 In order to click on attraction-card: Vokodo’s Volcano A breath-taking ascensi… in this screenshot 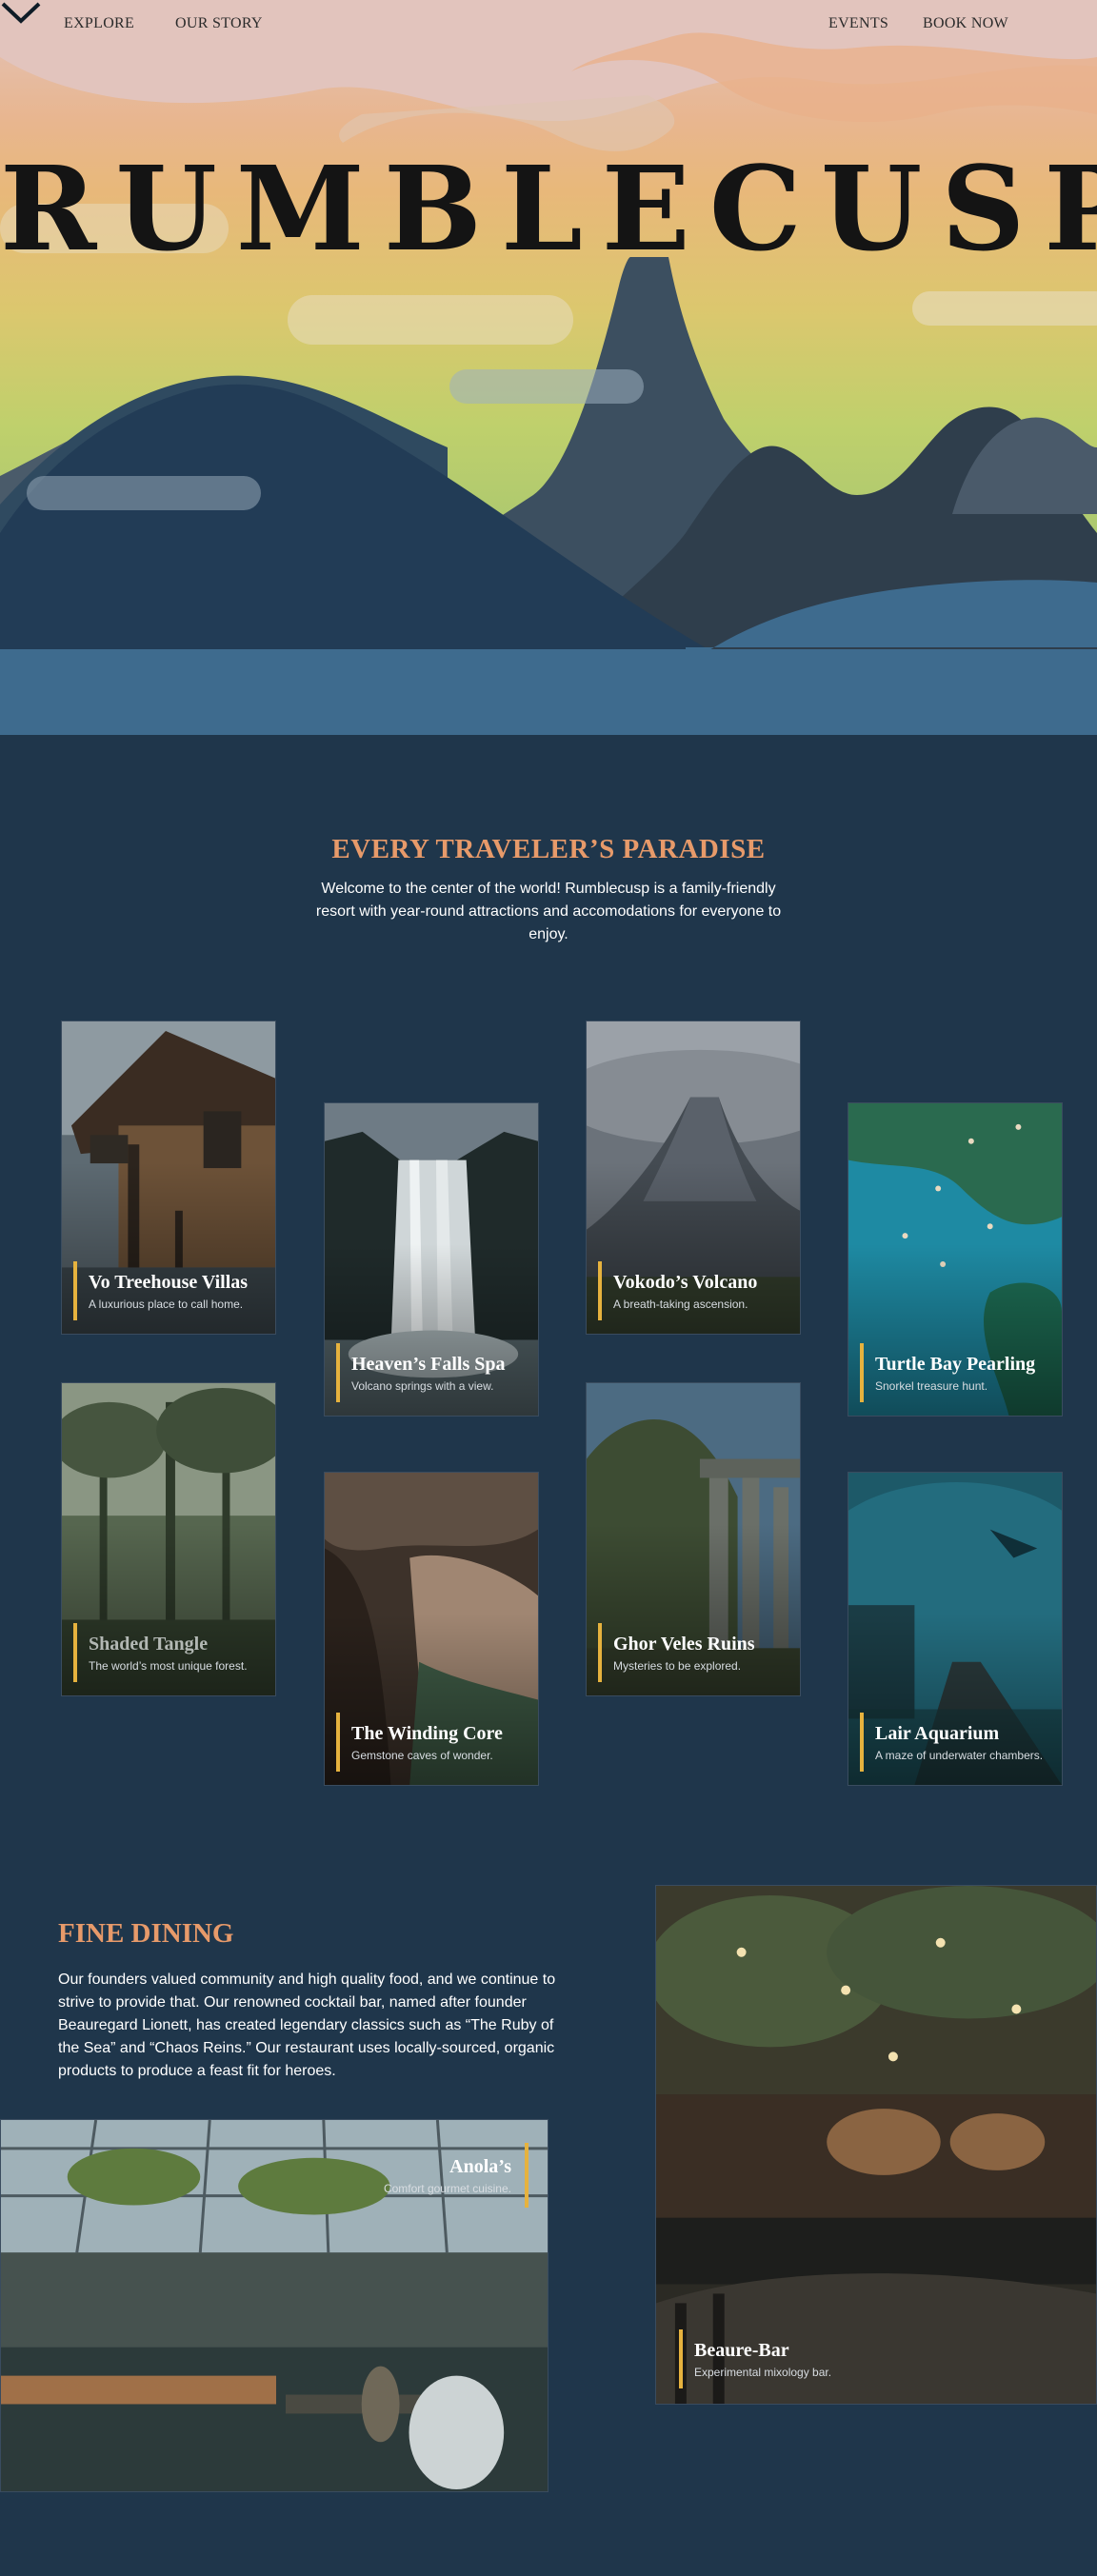, I will do `click(693, 1177)`.